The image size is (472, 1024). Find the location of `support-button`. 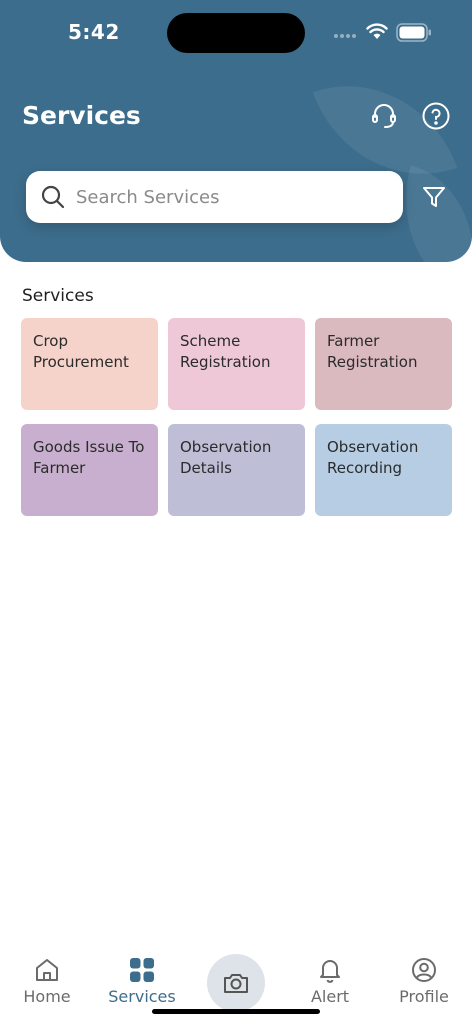

support-button is located at coordinates (384, 116).